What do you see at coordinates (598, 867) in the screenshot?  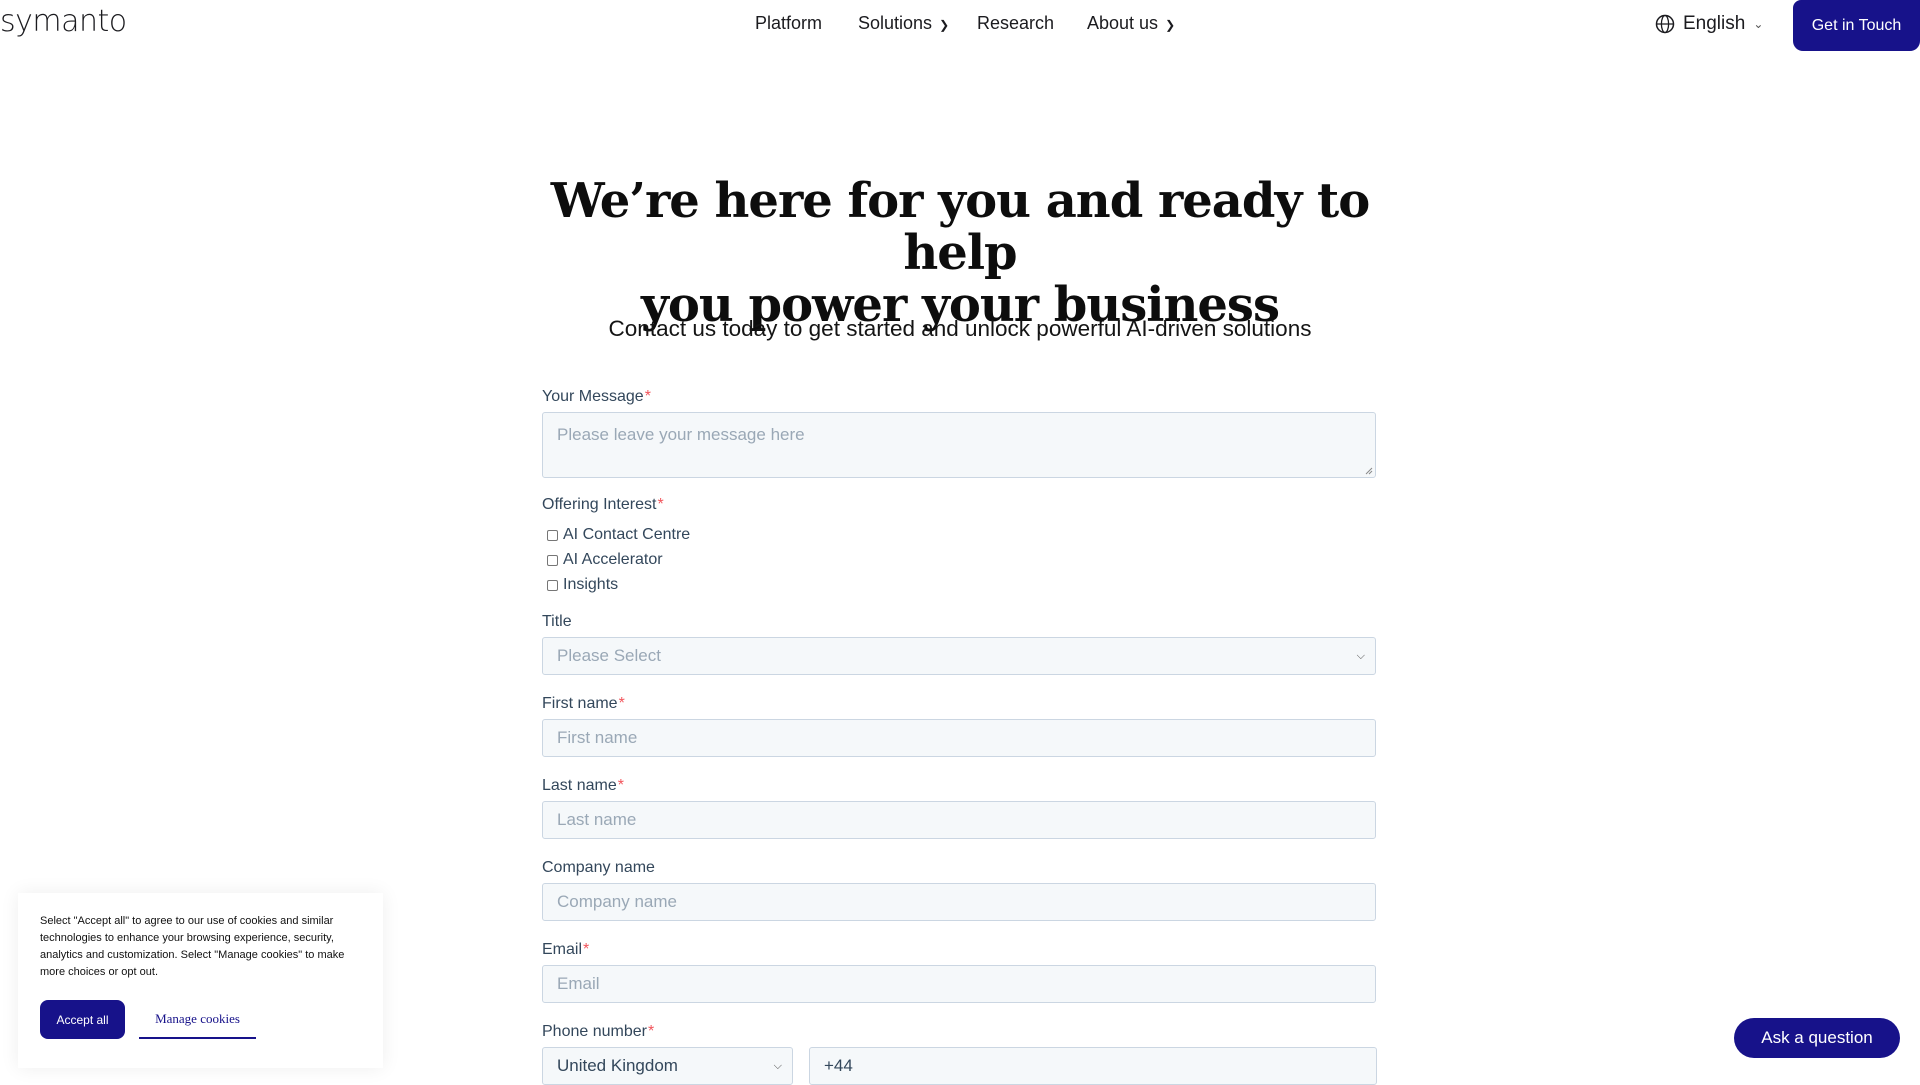 I see `company-name-label: Company name` at bounding box center [598, 867].